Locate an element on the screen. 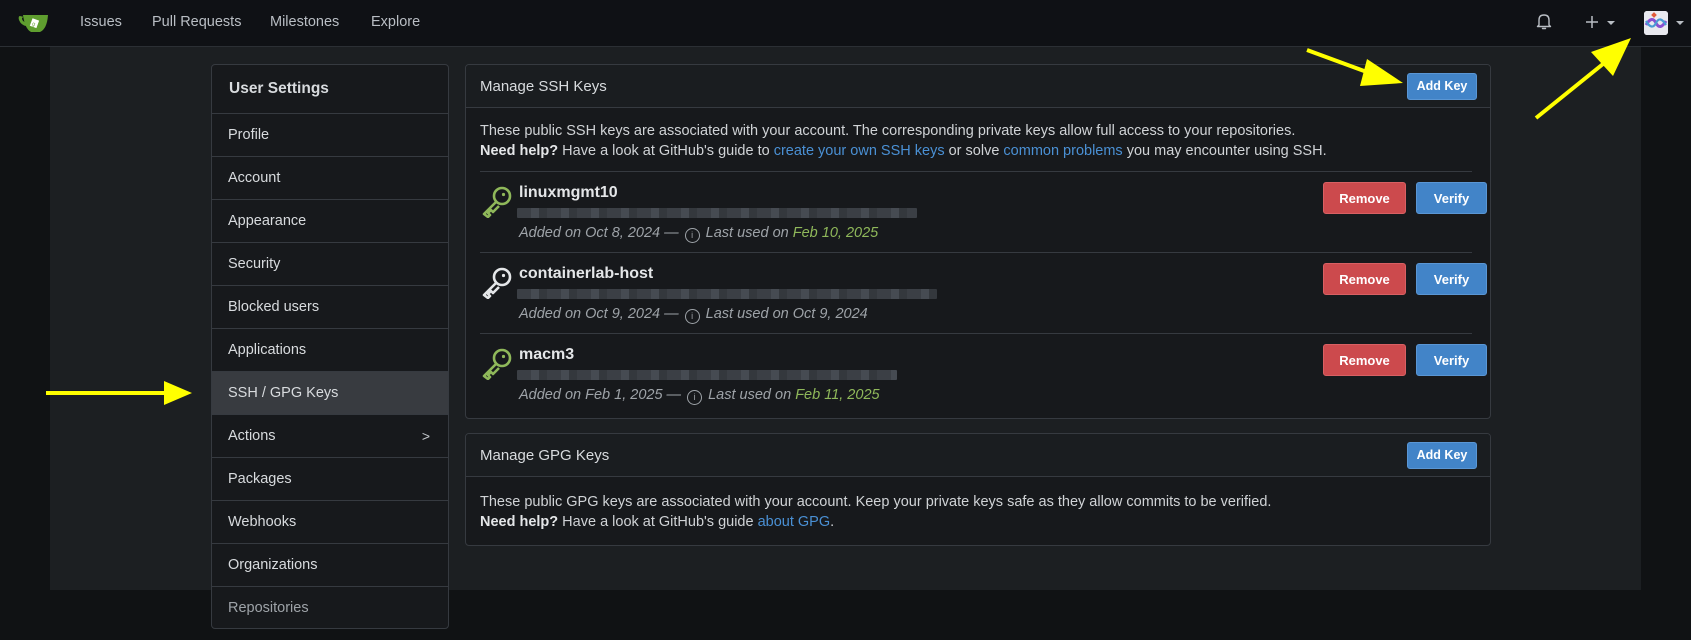 The width and height of the screenshot is (1691, 640). sidebar-item-label: Organizations is located at coordinates (273, 565).